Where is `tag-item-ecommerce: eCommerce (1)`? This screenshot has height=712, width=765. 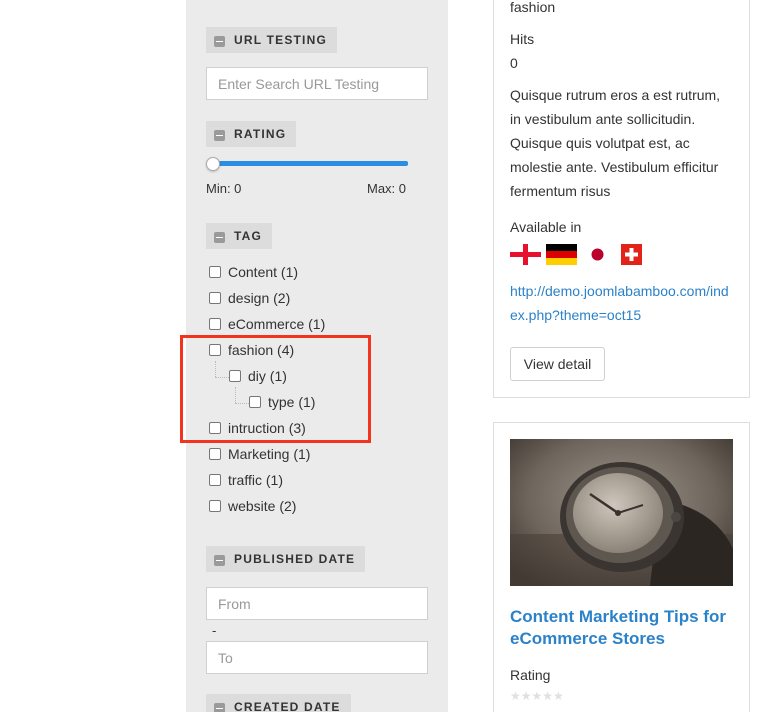 tag-item-ecommerce: eCommerce (1) is located at coordinates (267, 324).